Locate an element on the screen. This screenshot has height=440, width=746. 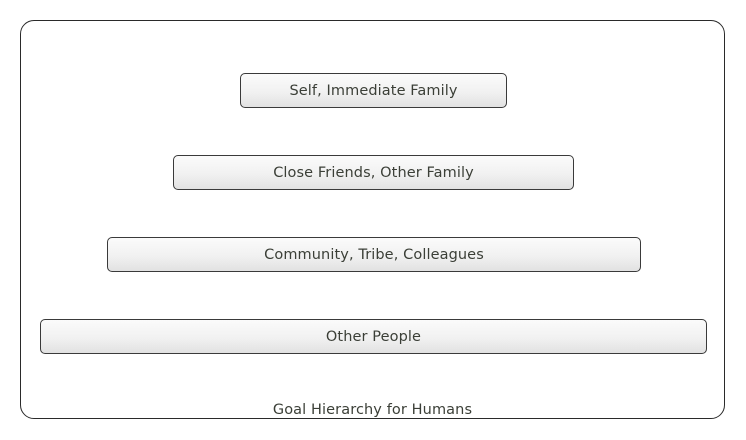
tier-label: Close Friends, Other Family is located at coordinates (373, 172).